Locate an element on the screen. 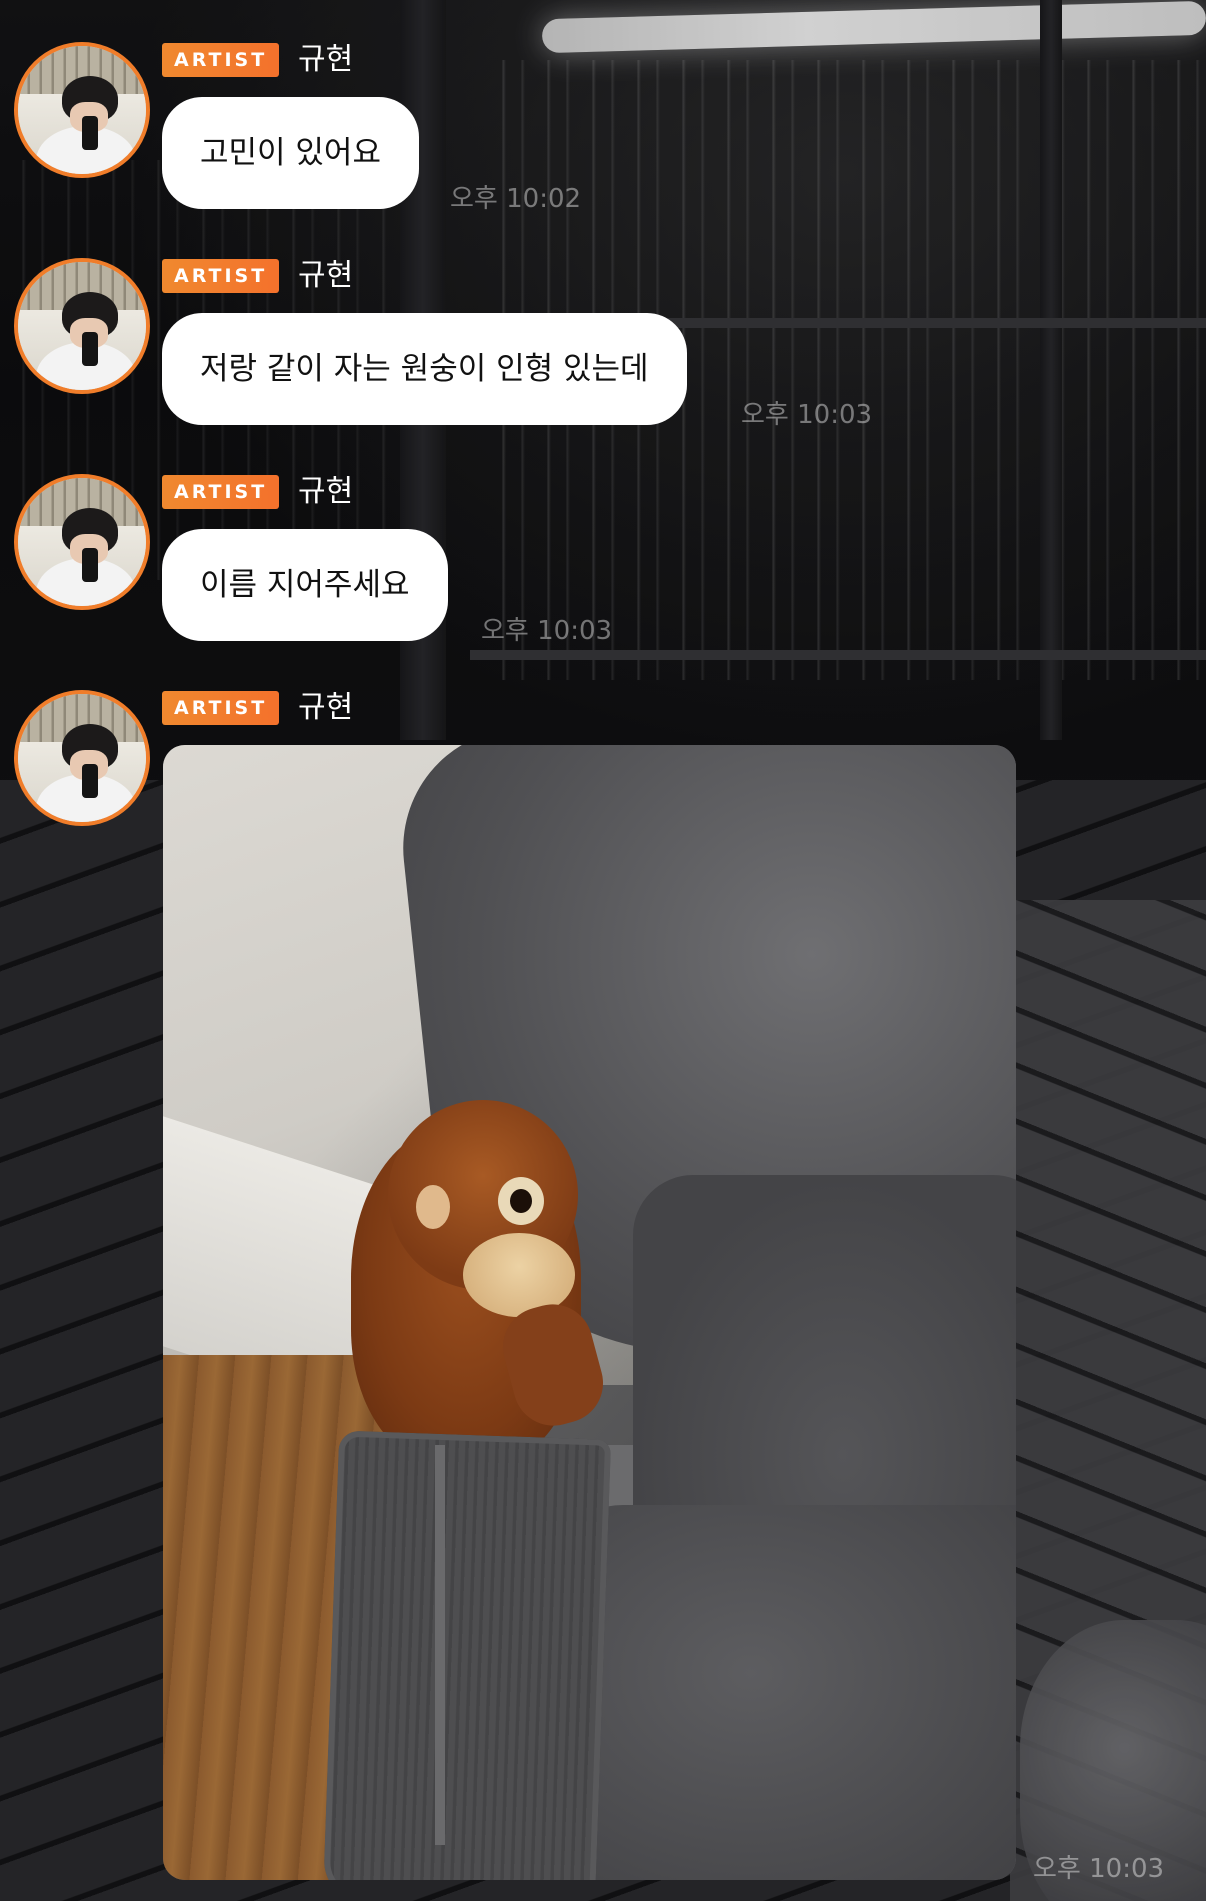  message-bubble: 저랑 같이 자는 원숭이 인형 있는데 is located at coordinates (424, 369).